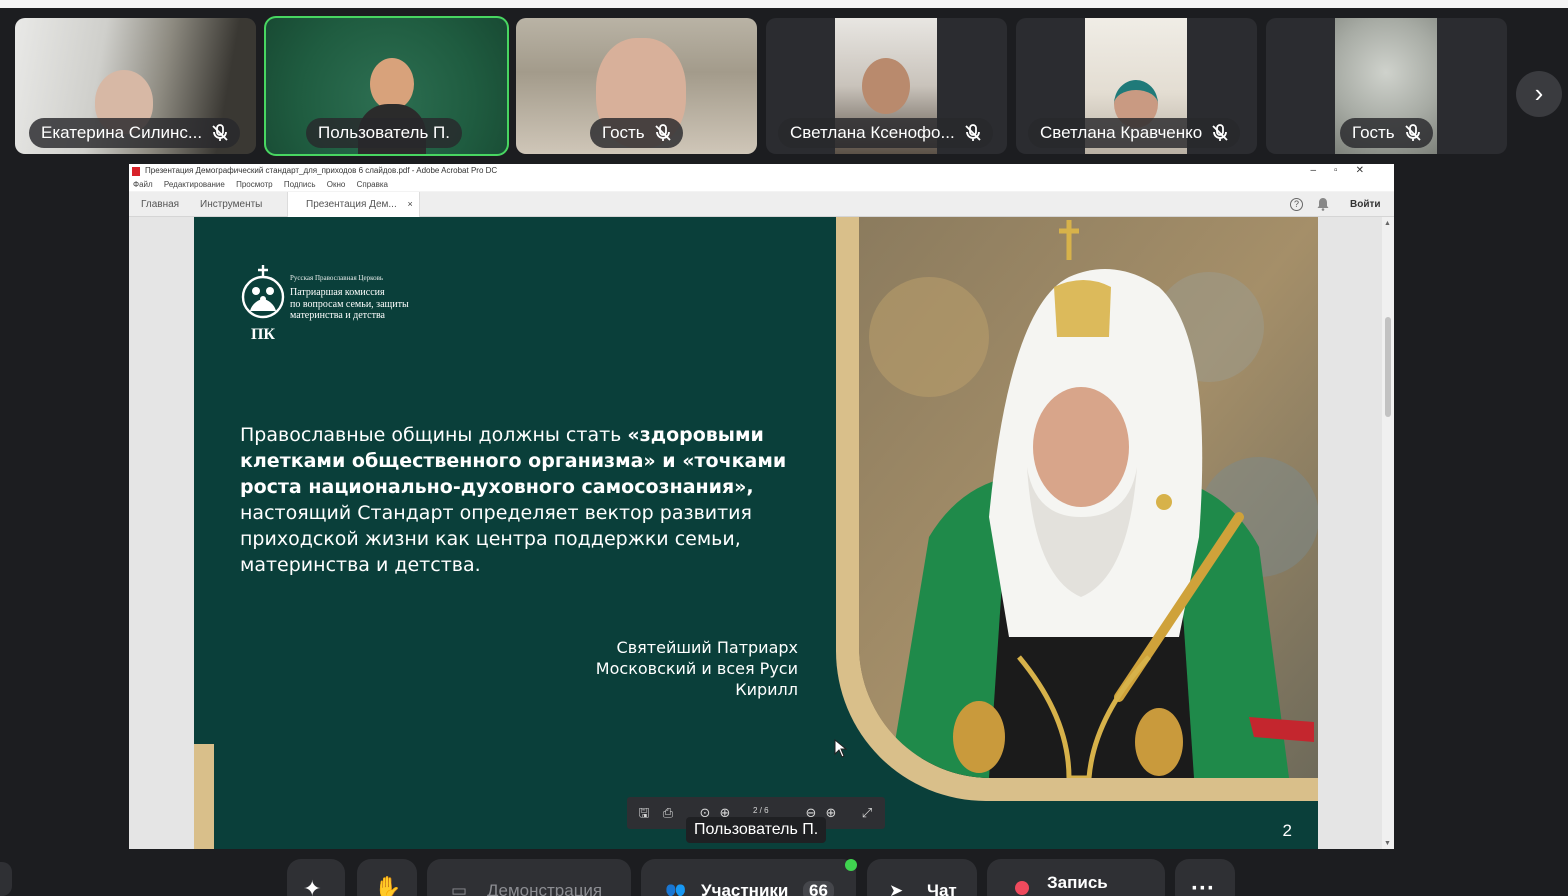 This screenshot has height=896, width=1568. Describe the element at coordinates (136, 171) in the screenshot. I see `pdf-icon` at that location.